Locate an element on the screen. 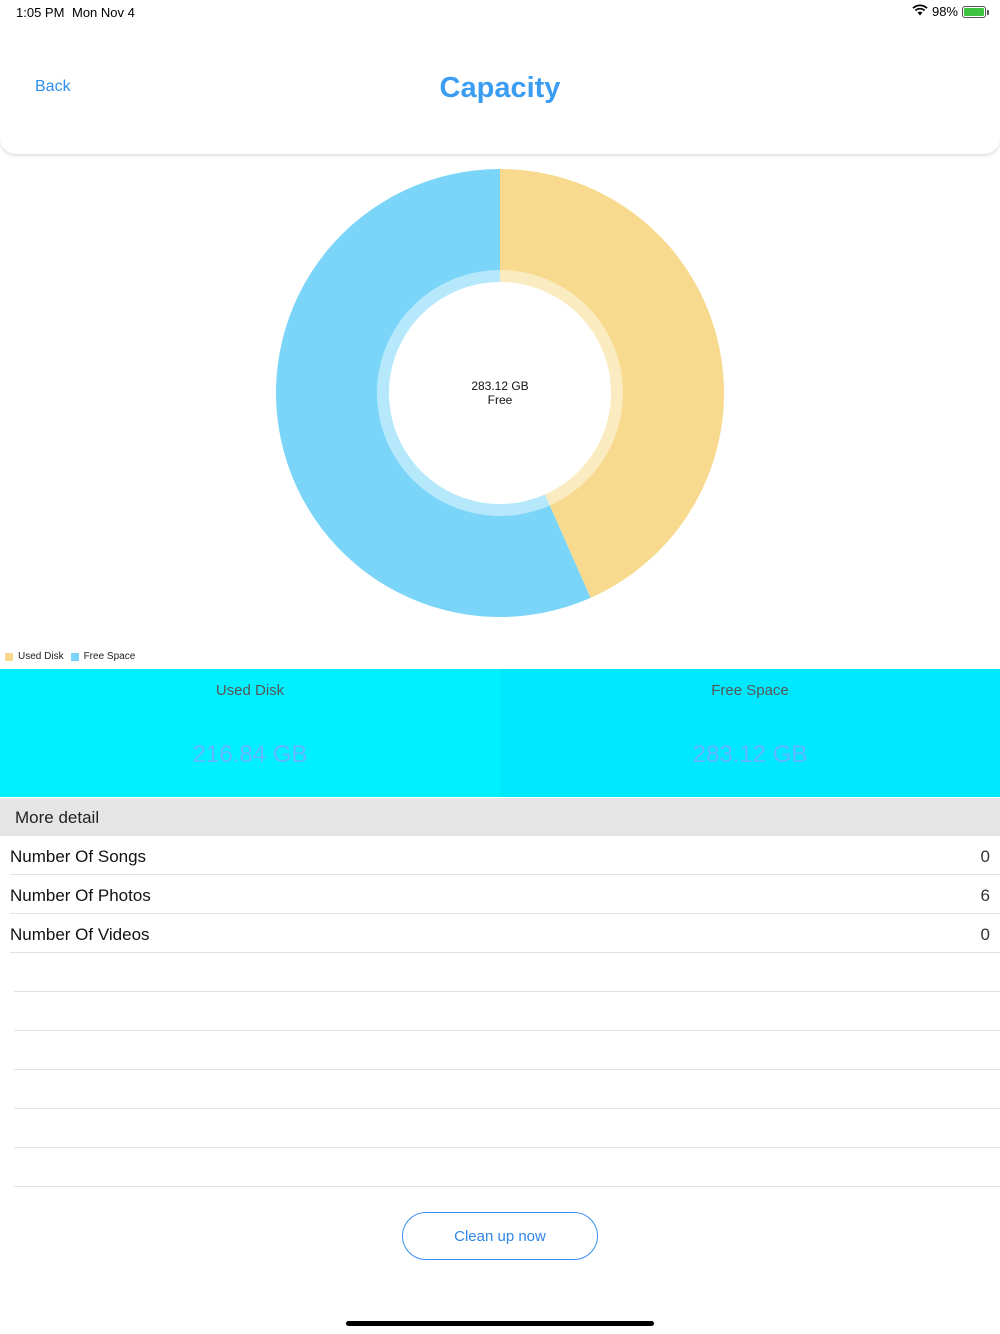 This screenshot has height=1334, width=1000. legend-swatch-used is located at coordinates (9, 656).